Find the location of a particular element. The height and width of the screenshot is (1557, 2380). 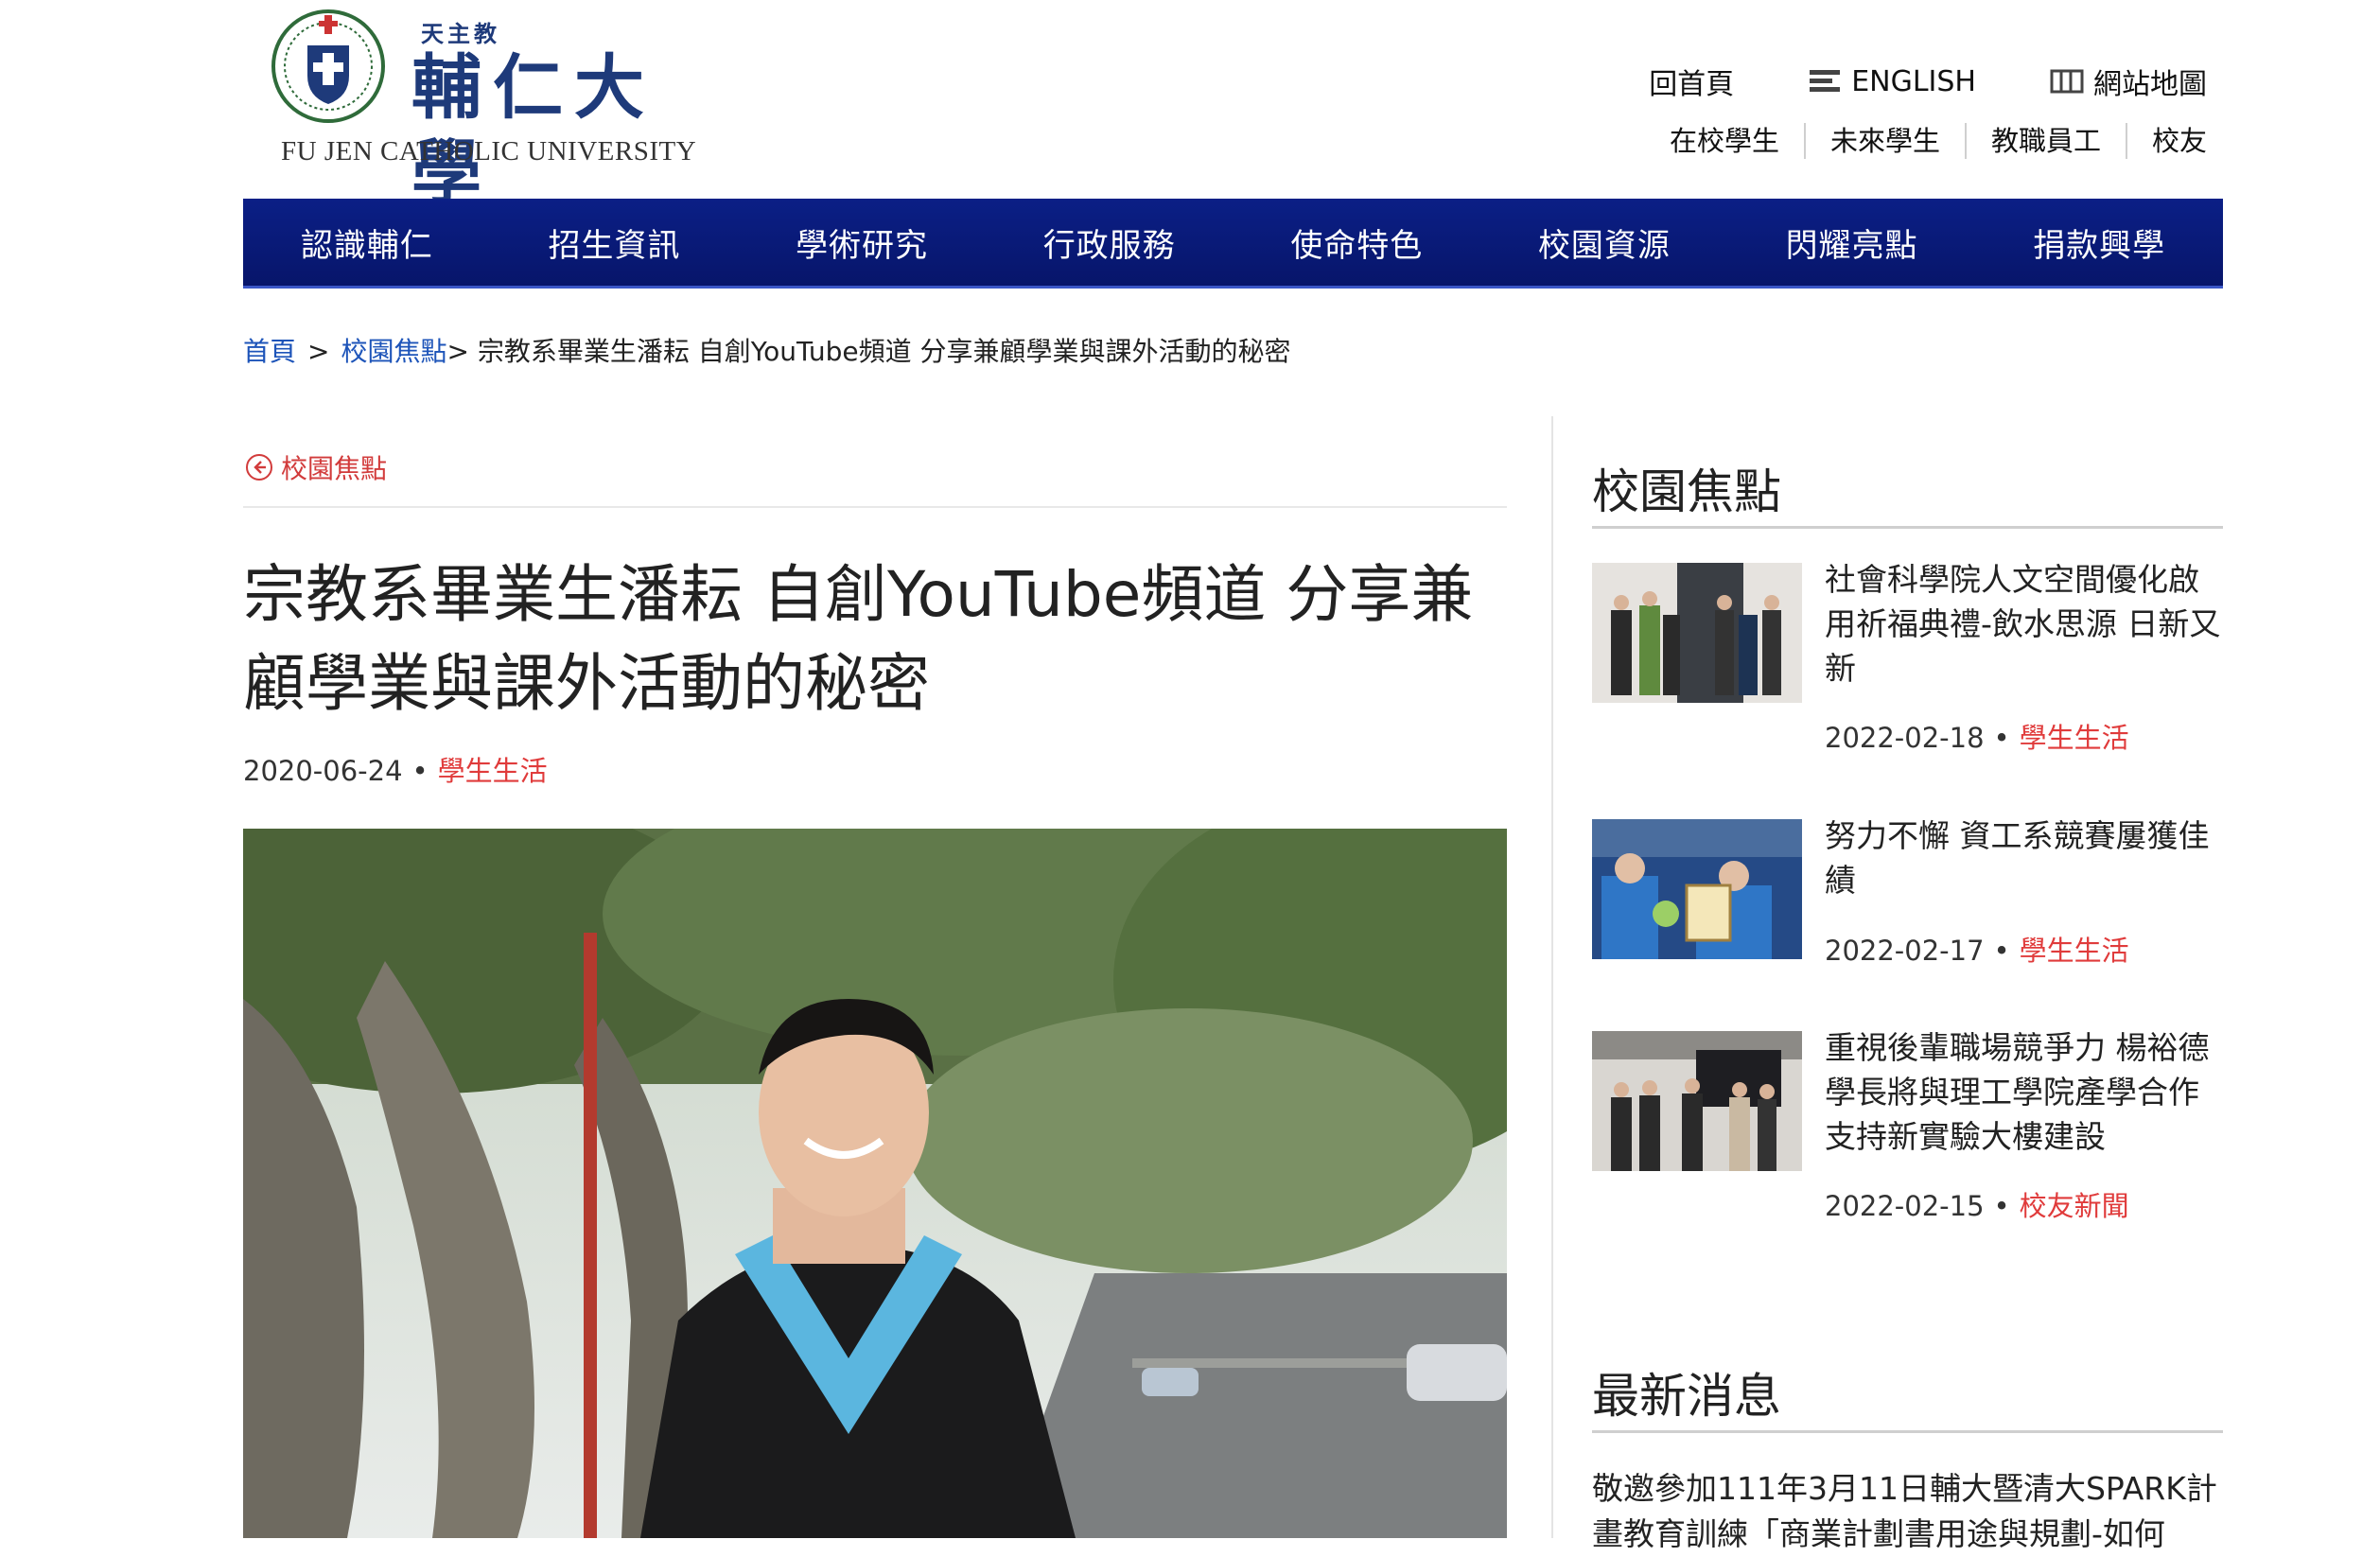

nav-item-highlights: 閃耀亮點 is located at coordinates (1852, 242).